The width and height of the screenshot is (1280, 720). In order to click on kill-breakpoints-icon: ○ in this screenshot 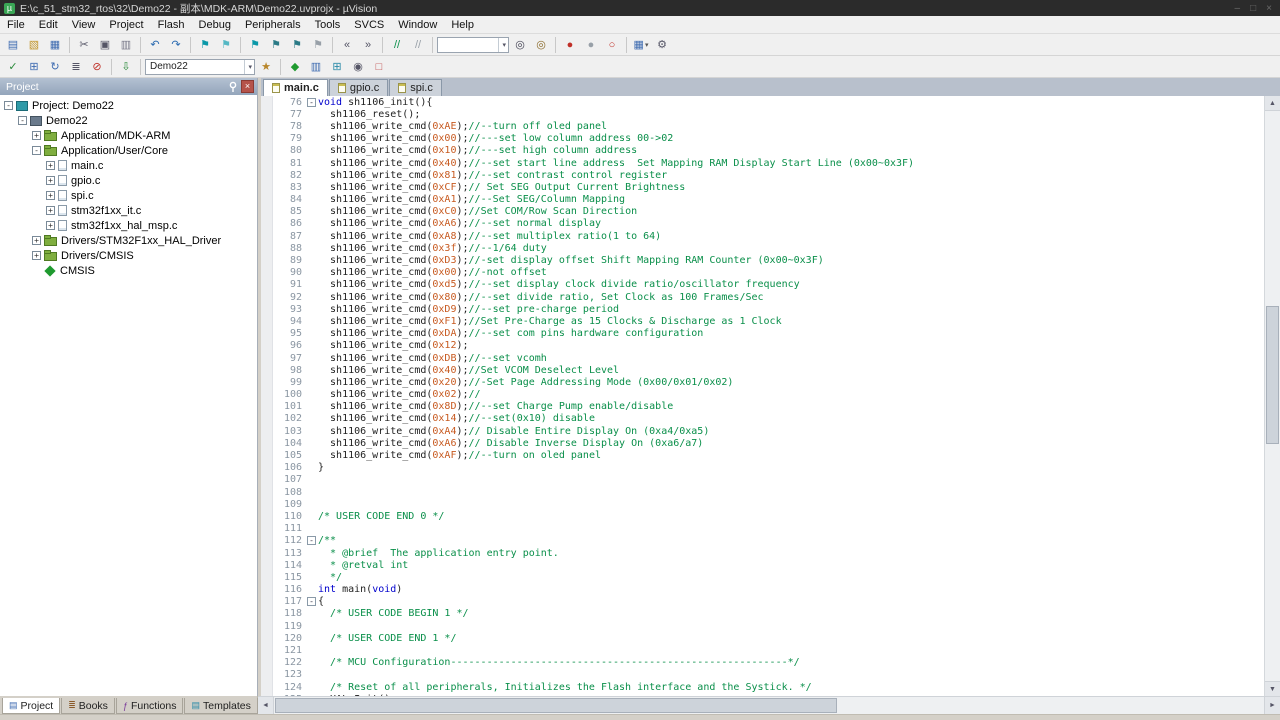, I will do `click(612, 45)`.